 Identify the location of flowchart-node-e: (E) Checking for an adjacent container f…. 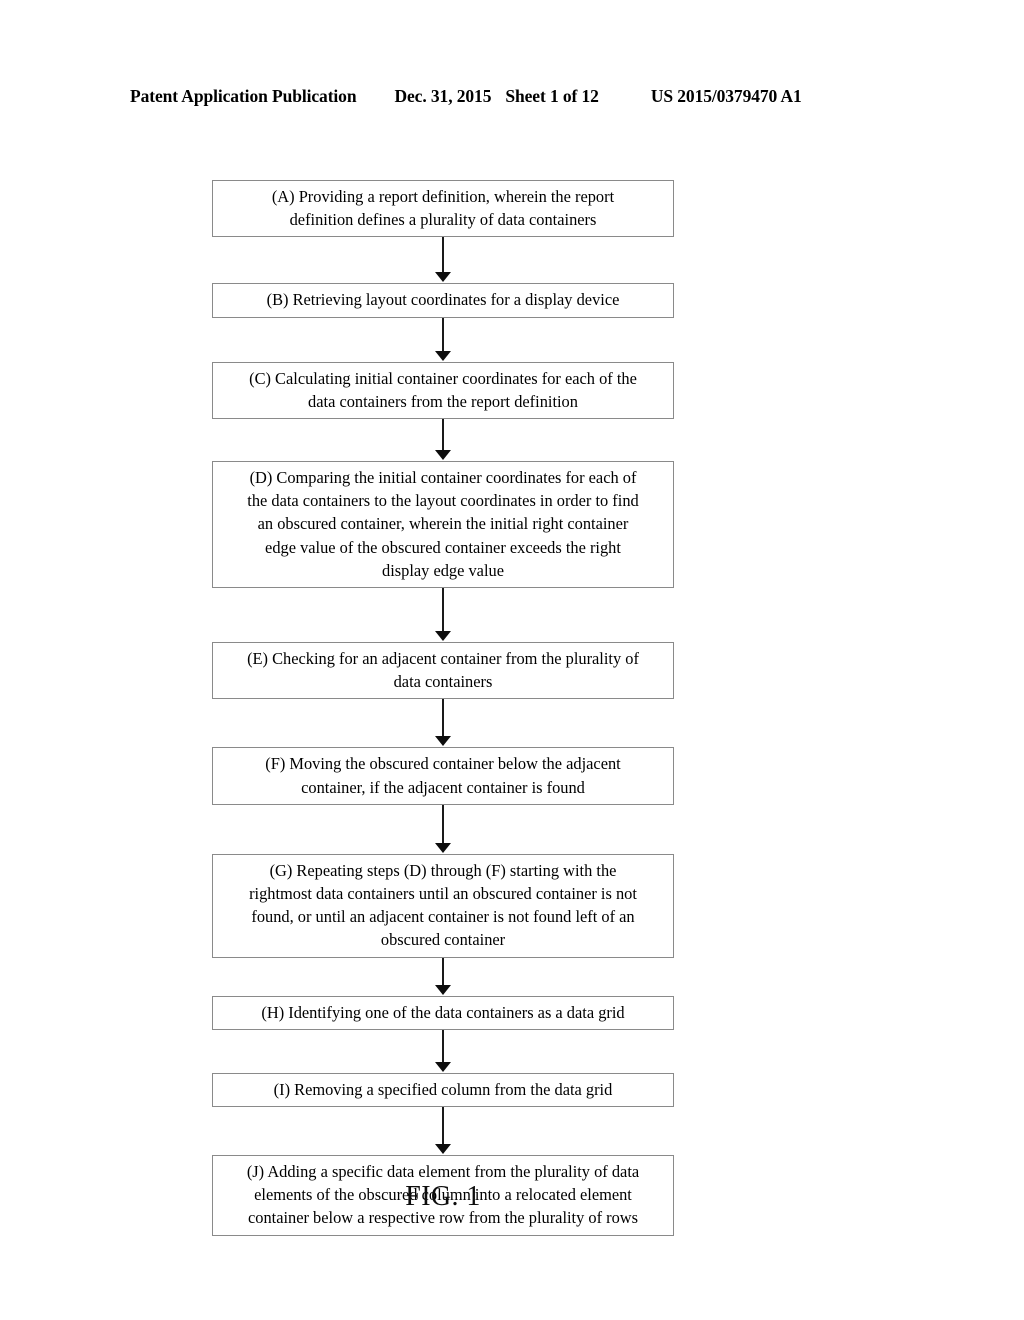
(443, 671).